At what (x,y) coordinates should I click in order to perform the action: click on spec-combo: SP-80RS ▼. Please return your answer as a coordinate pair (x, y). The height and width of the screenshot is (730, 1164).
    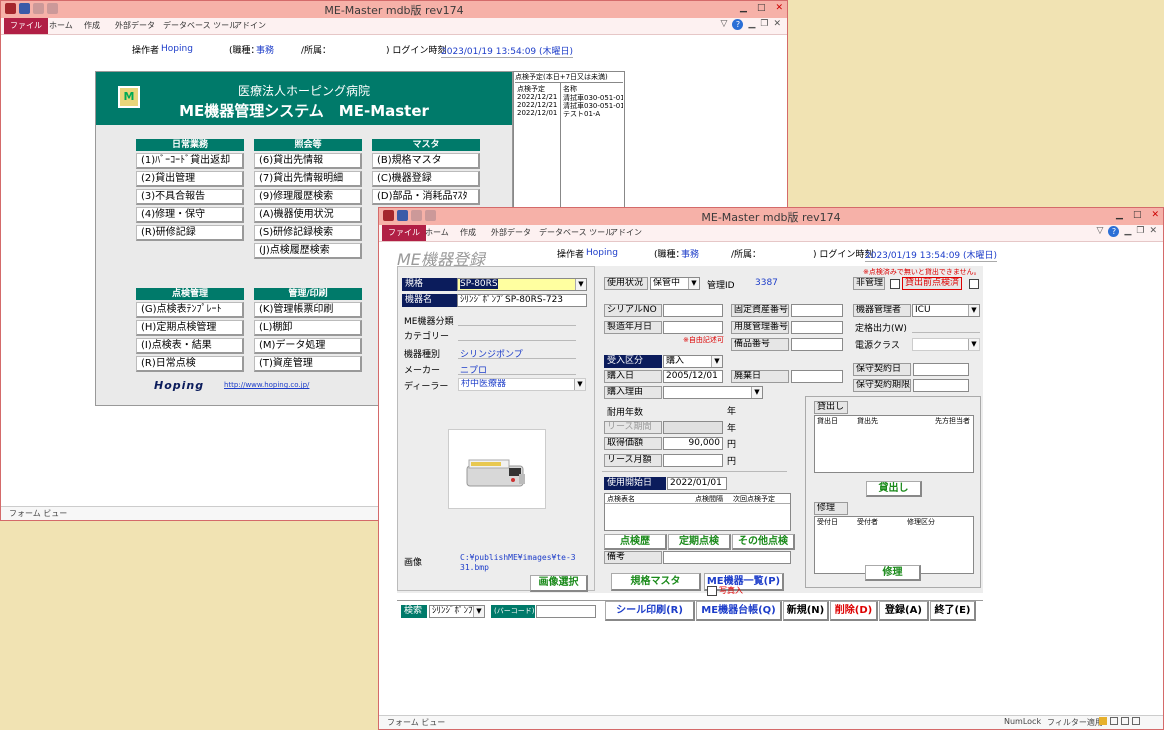
    Looking at the image, I should click on (522, 284).